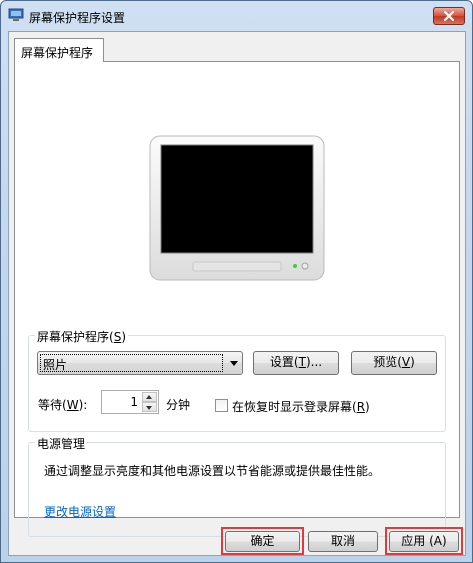 The width and height of the screenshot is (473, 563). Describe the element at coordinates (81, 336) in the screenshot. I see `screensaver-group-label: 屏幕保护程序(S)` at that location.